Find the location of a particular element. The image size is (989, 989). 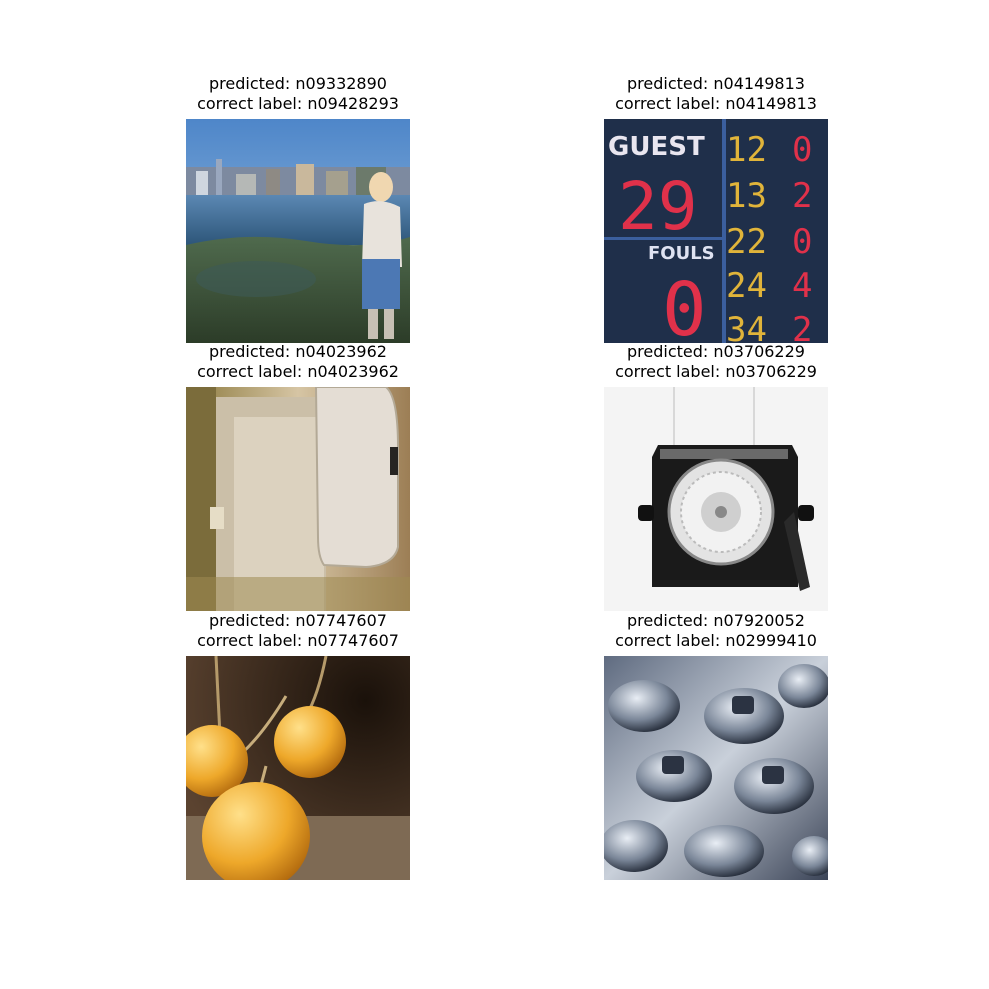

predicted-label: predicted: n03706229 is located at coordinates (716, 351).